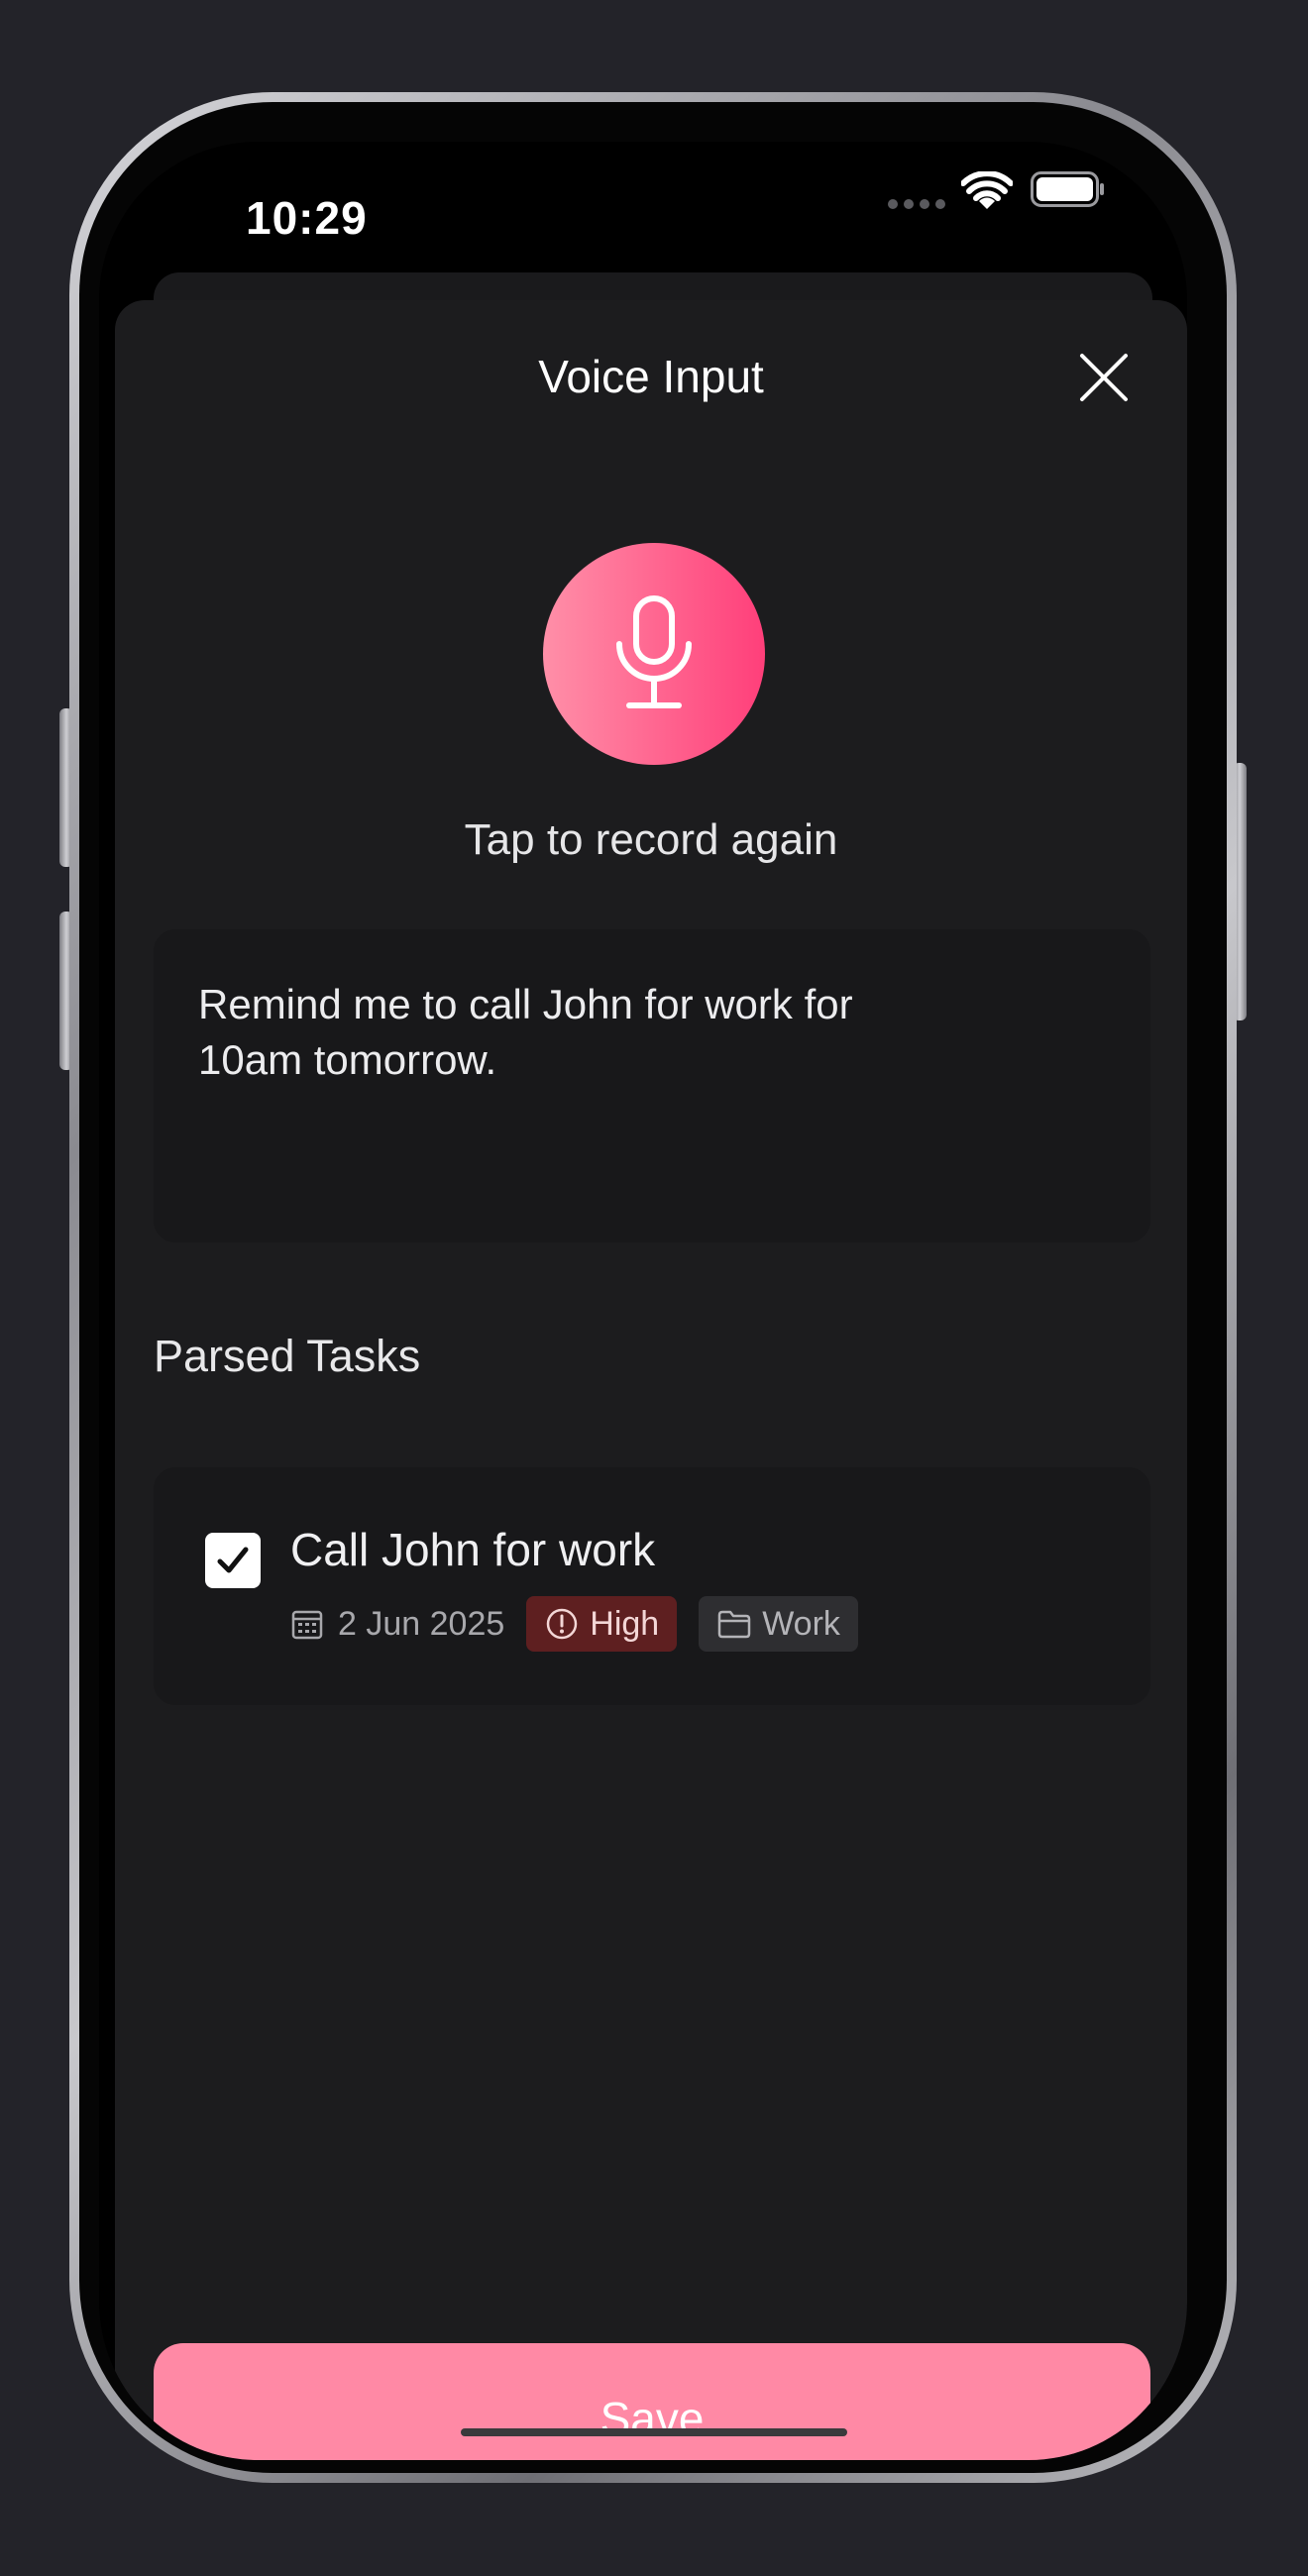 The width and height of the screenshot is (1308, 2576). I want to click on task-date-text: 2 Jun 2025, so click(421, 1623).